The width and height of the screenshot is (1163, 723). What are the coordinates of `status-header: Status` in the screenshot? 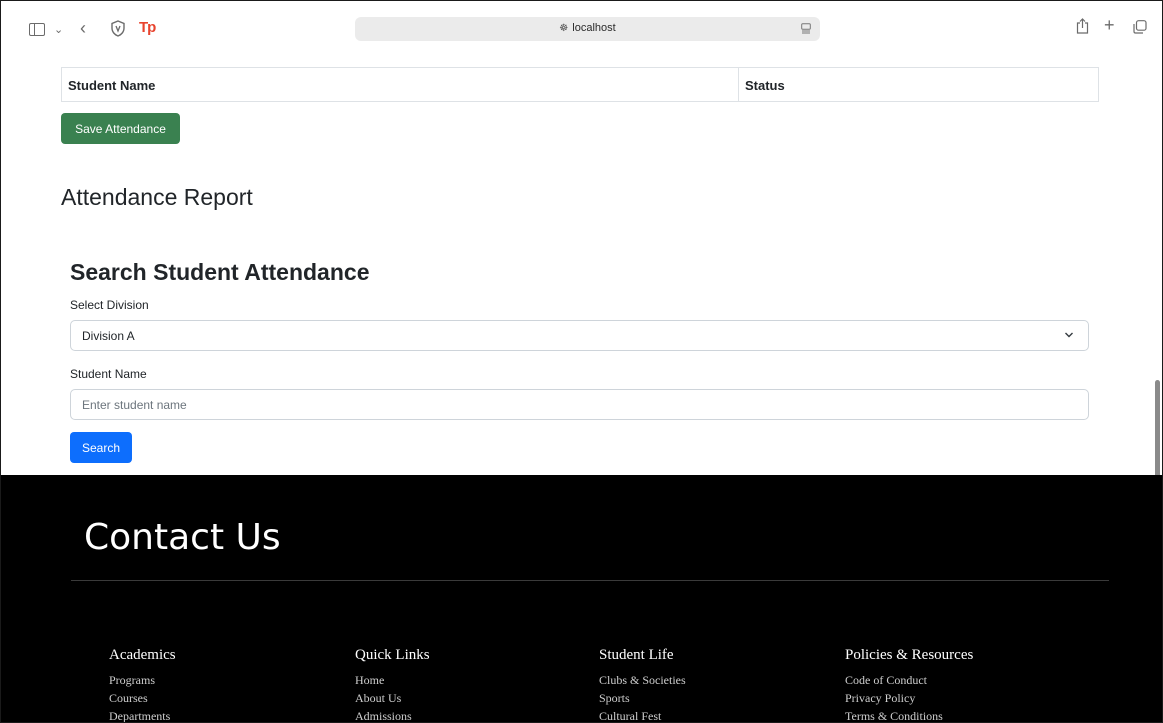 It's located at (918, 84).